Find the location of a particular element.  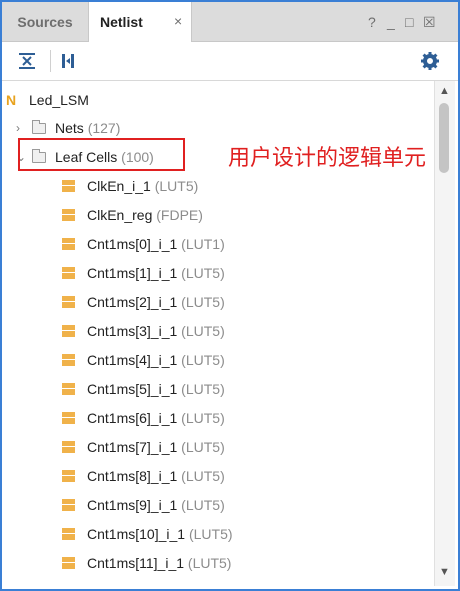

cell-name: Cnt1ms[10]_i_1 is located at coordinates (136, 534).